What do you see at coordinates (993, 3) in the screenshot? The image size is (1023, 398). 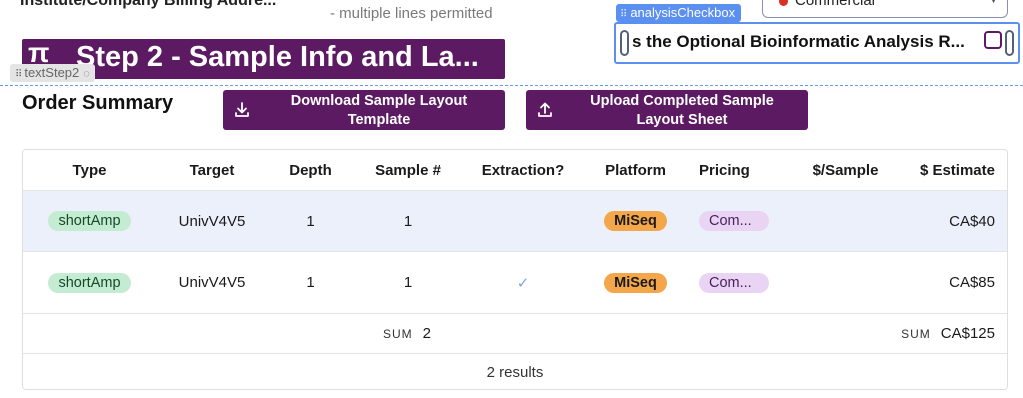 I see `chevron-down-icon: ▼` at bounding box center [993, 3].